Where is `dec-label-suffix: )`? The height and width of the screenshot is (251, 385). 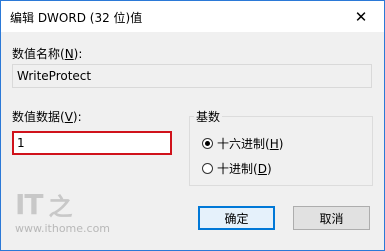
dec-label-suffix: ) is located at coordinates (269, 168).